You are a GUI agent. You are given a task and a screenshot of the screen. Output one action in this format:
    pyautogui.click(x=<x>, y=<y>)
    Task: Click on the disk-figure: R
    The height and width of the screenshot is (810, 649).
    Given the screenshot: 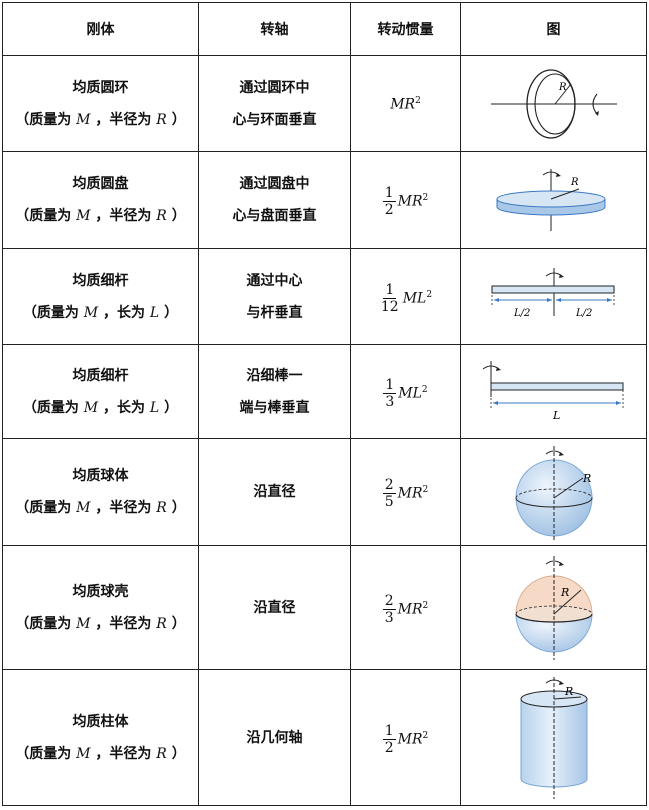 What is the action you would take?
    pyautogui.click(x=550, y=200)
    